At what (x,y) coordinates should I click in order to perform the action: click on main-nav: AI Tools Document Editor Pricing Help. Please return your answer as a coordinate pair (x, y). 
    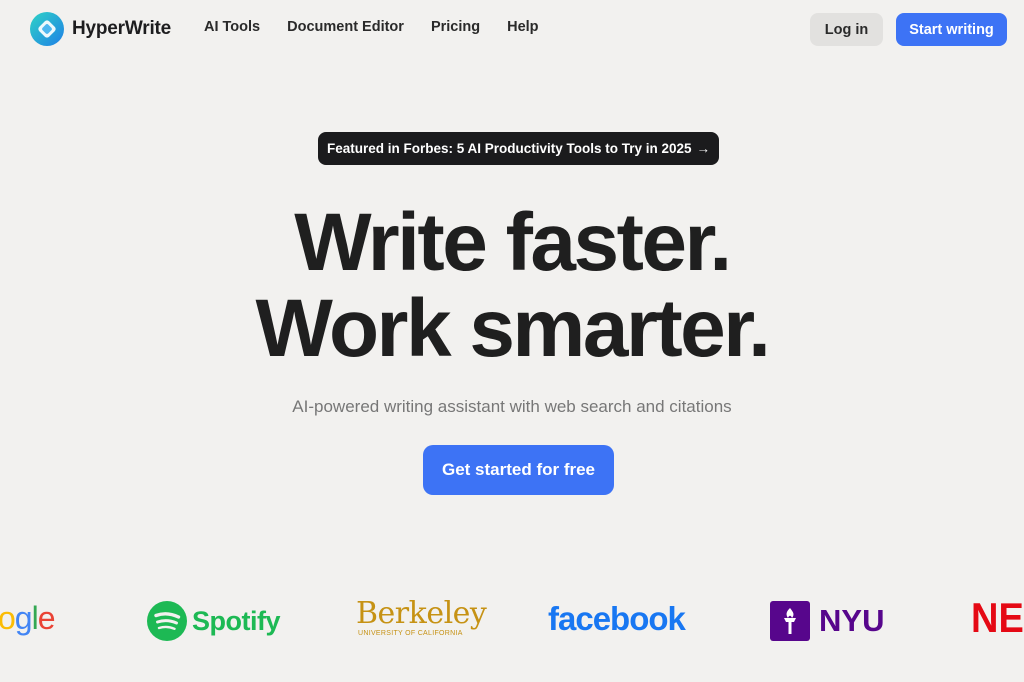
    Looking at the image, I should click on (385, 27).